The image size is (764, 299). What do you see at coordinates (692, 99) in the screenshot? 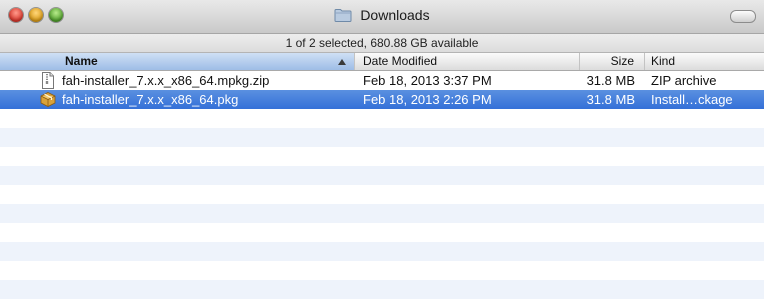
I see `file-kind: Install…ckage` at bounding box center [692, 99].